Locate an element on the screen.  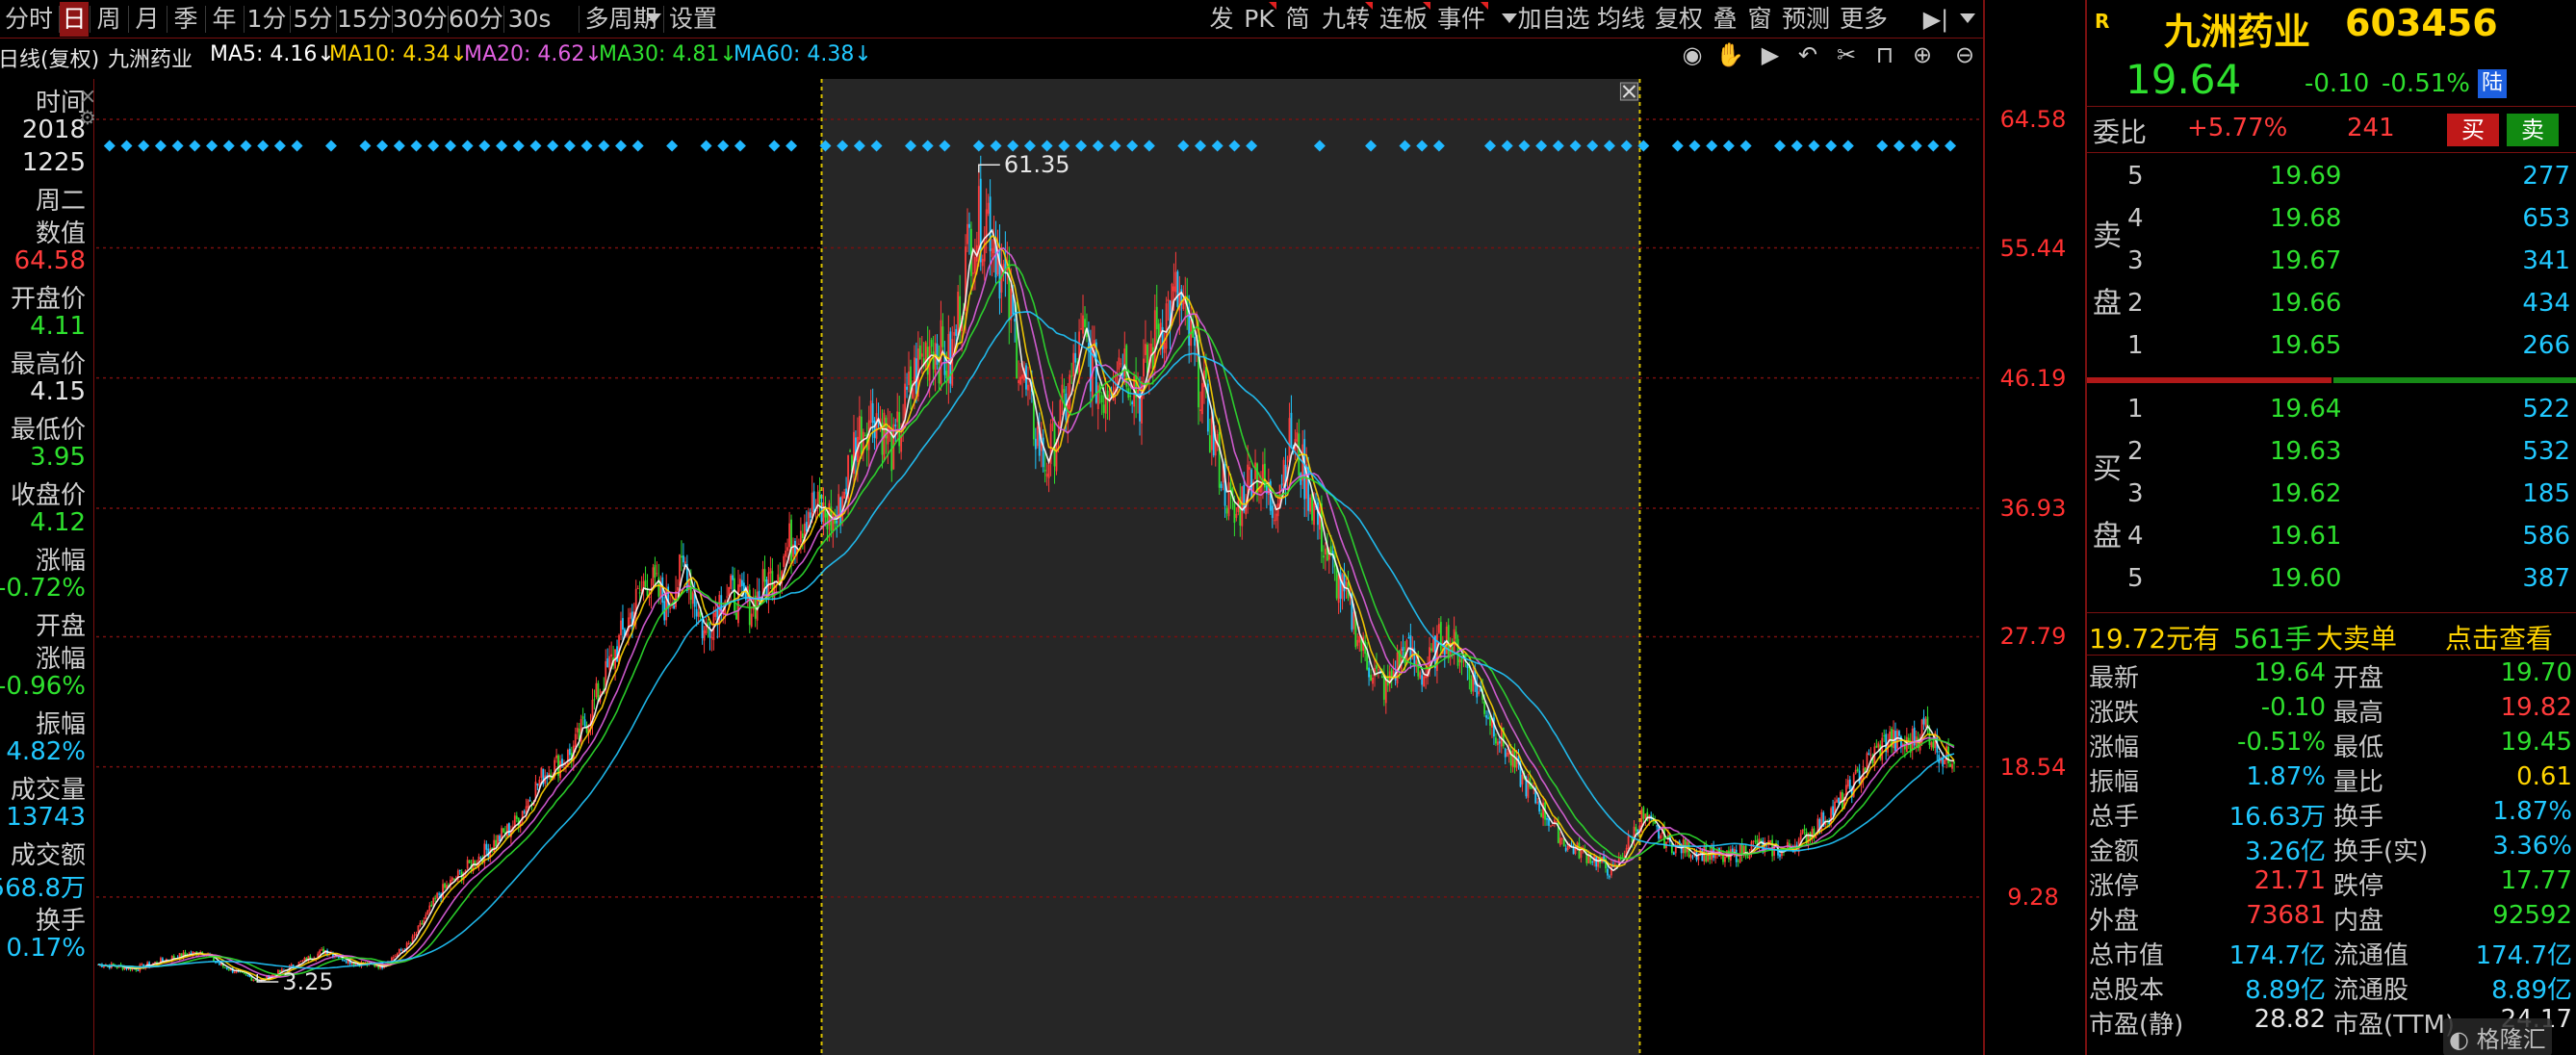
tool-button-9: 叠 is located at coordinates (1725, 19).